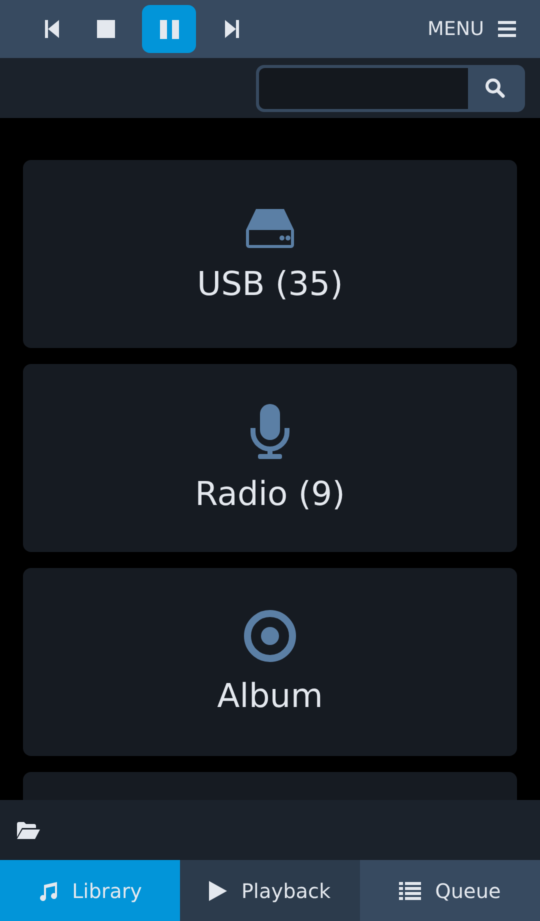 The image size is (540, 921). I want to click on menu-button: MENU, so click(471, 29).